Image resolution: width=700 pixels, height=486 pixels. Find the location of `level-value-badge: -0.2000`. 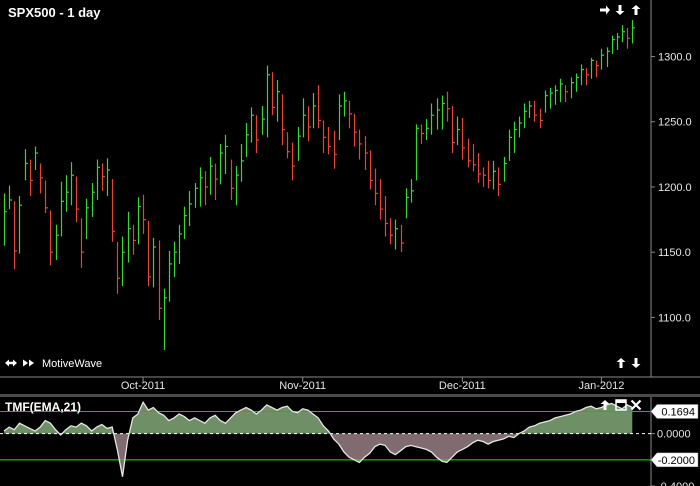

level-value-badge: -0.2000 is located at coordinates (674, 460).